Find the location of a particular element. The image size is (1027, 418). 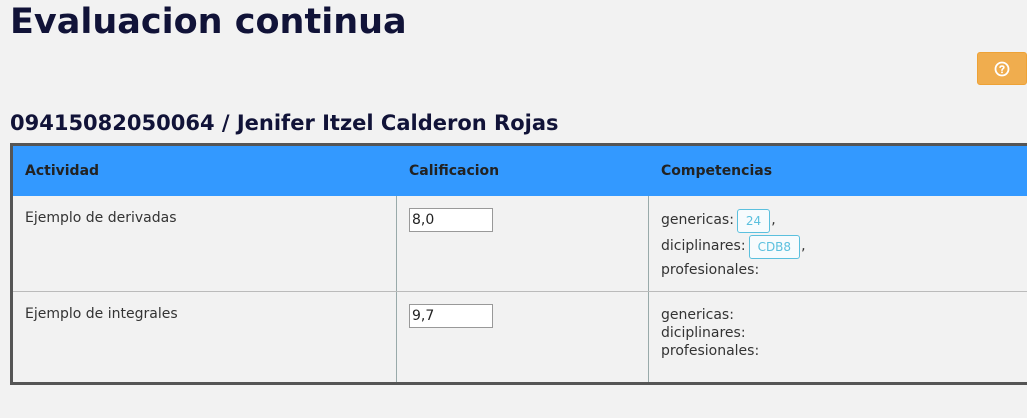

table-header: Actividad Calificacion Competencias is located at coordinates (520, 171).